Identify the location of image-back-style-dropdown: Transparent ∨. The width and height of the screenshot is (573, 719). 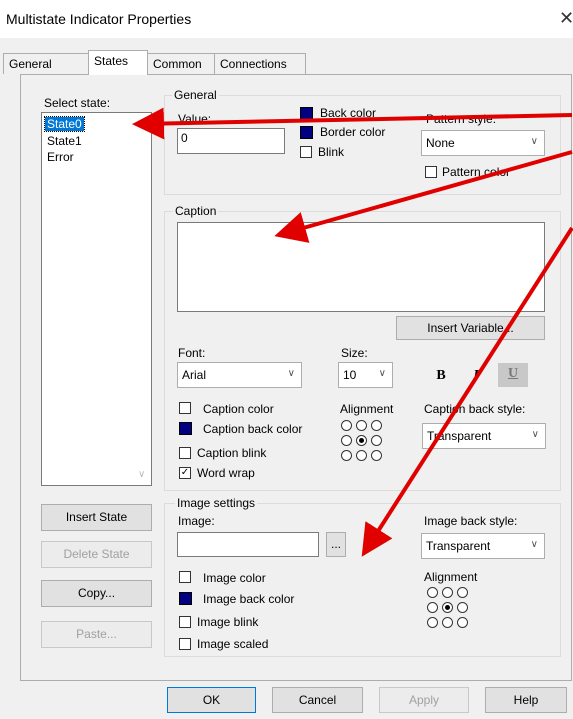
(483, 546).